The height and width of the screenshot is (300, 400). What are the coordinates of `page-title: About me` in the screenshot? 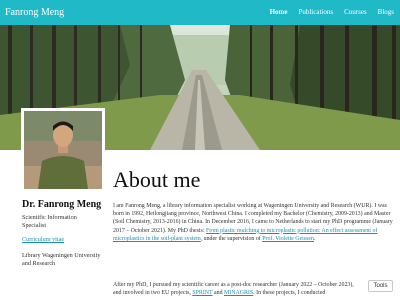 It's located at (157, 179).